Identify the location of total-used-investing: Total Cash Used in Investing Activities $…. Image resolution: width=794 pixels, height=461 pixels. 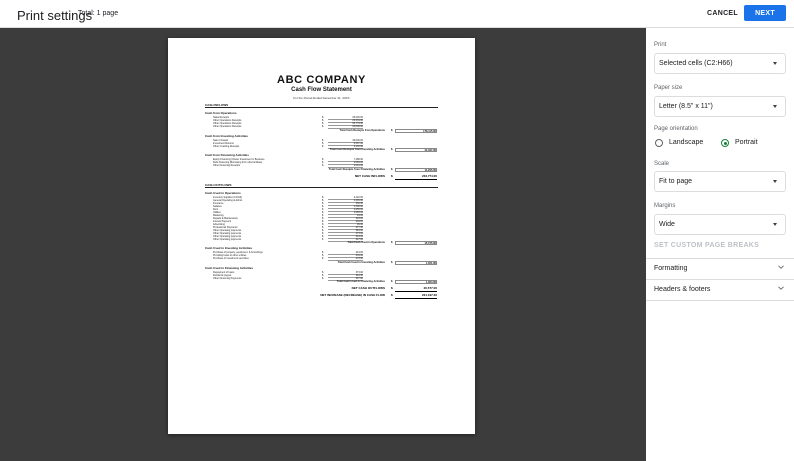
(321, 262).